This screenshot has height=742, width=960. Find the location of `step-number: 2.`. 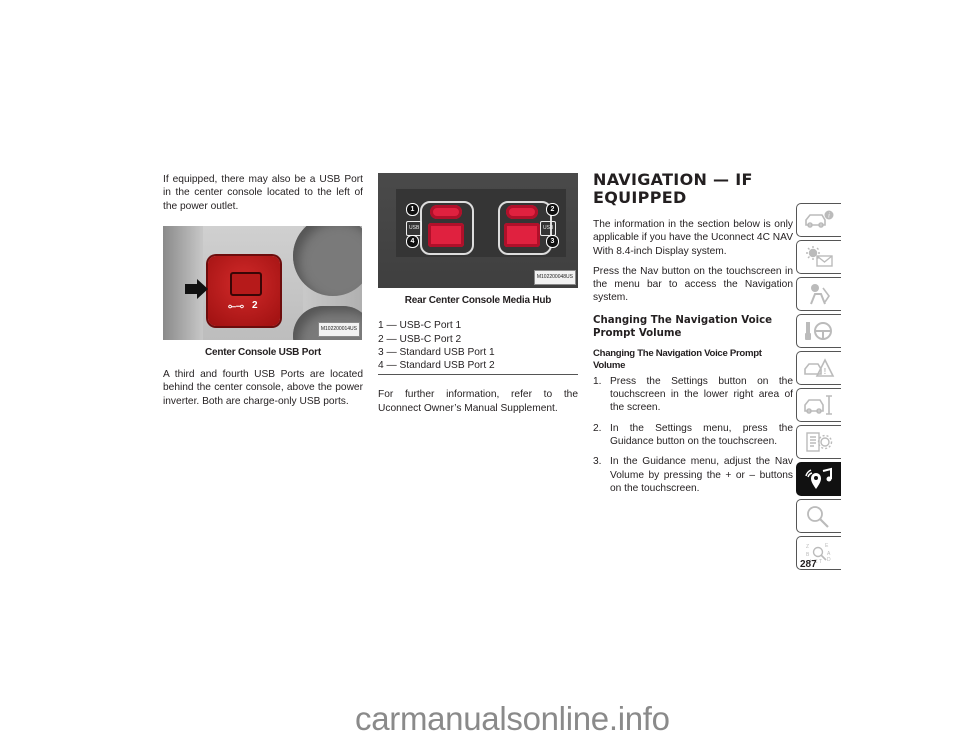

step-number: 2. is located at coordinates (597, 428).